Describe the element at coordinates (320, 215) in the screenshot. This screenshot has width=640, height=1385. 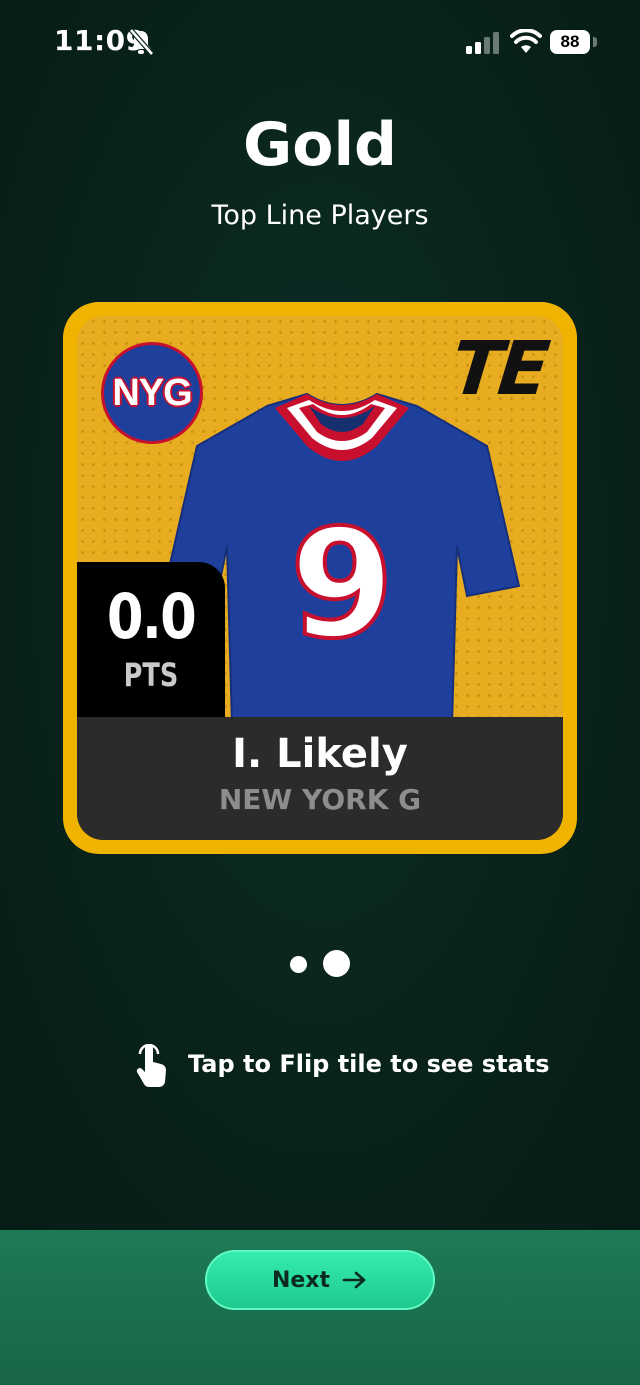
I see `page-subtitle: Top Line Players` at that location.